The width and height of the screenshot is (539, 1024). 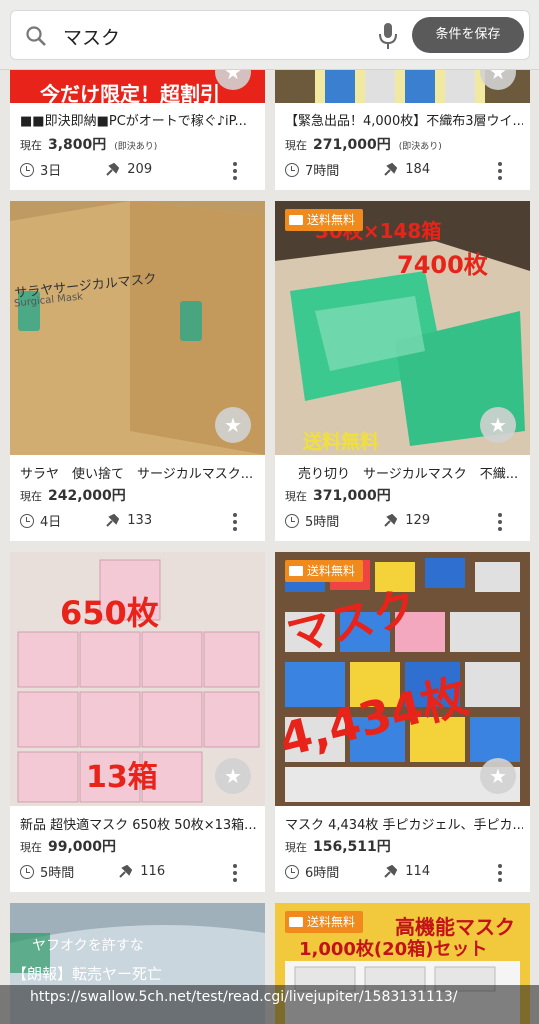 What do you see at coordinates (442, 265) in the screenshot?
I see `image-text-total: 7400枚` at bounding box center [442, 265].